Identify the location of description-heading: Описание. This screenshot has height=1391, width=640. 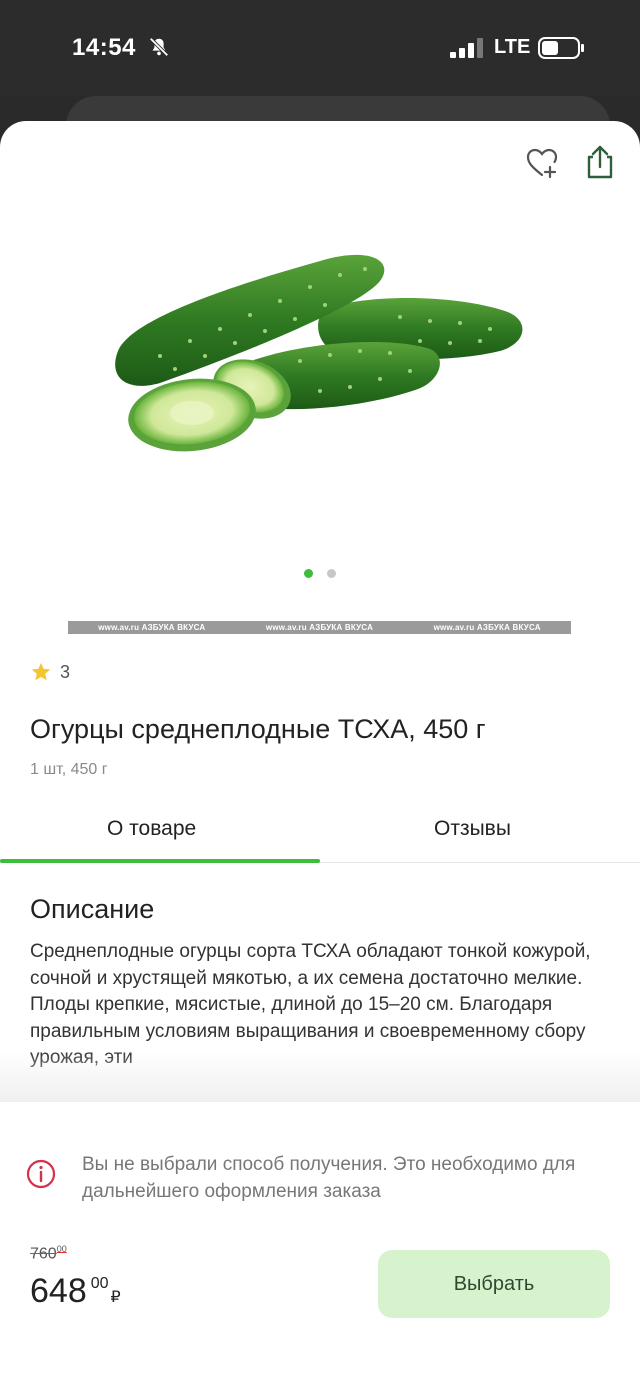
(92, 909).